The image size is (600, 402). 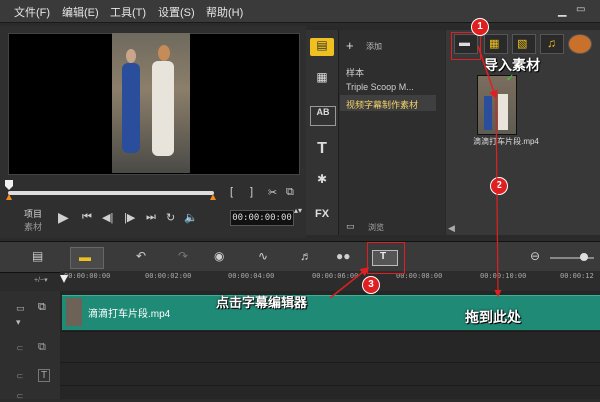 I want to click on redo-icon: ↷, so click(x=183, y=257).